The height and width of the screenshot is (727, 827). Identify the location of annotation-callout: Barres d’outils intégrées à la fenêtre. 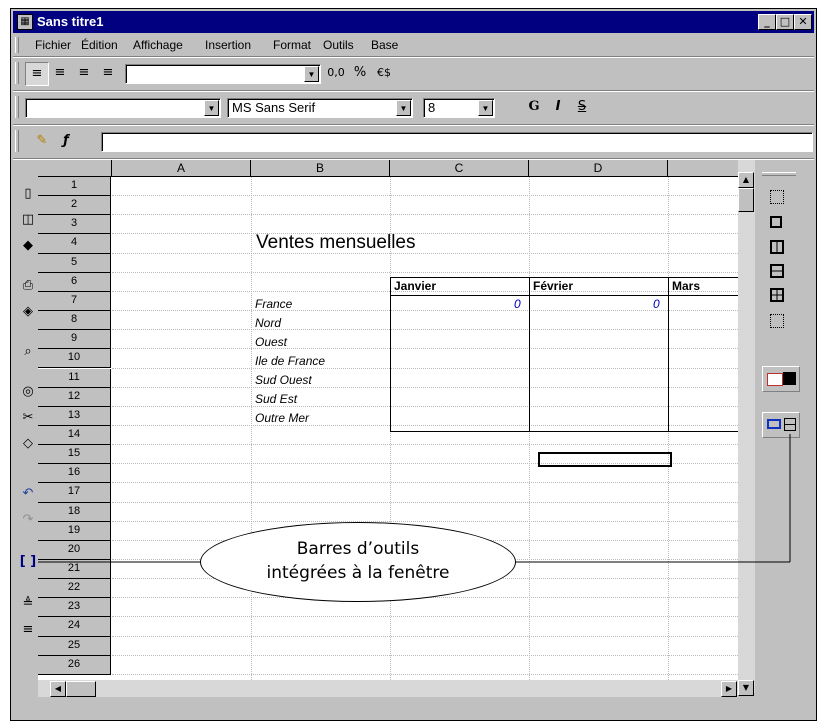
(358, 562).